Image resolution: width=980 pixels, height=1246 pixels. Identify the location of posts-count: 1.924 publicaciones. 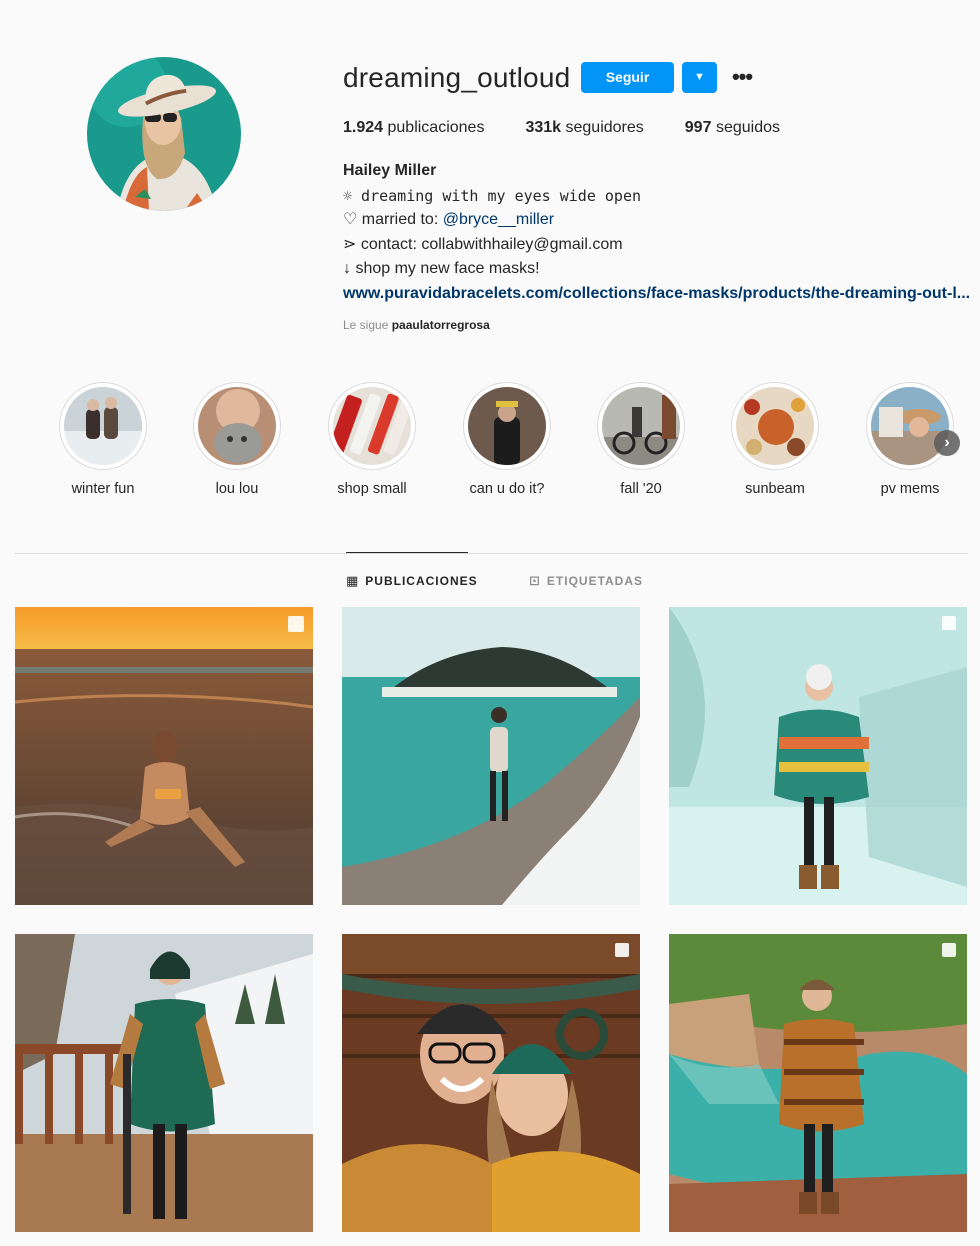
(414, 127).